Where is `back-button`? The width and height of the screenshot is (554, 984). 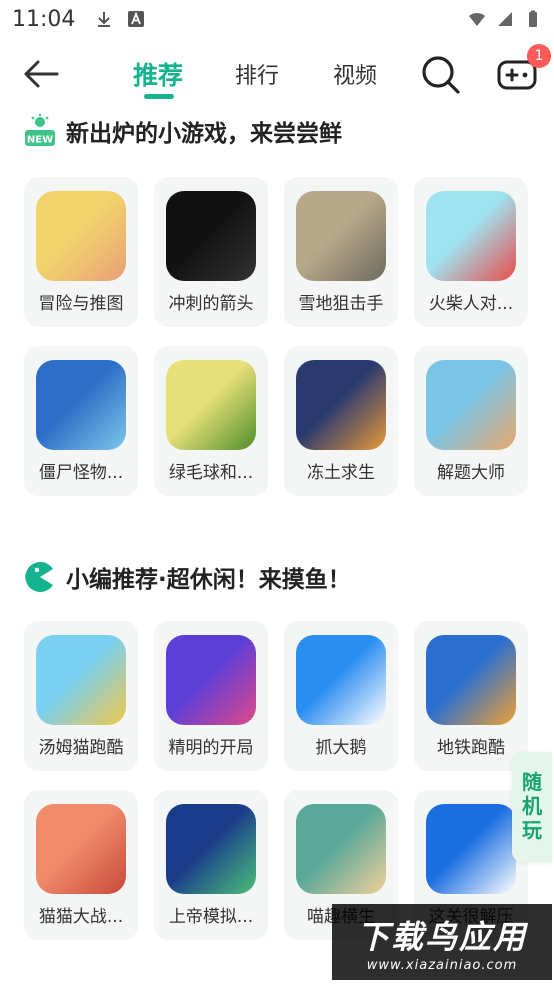
back-button is located at coordinates (41, 74).